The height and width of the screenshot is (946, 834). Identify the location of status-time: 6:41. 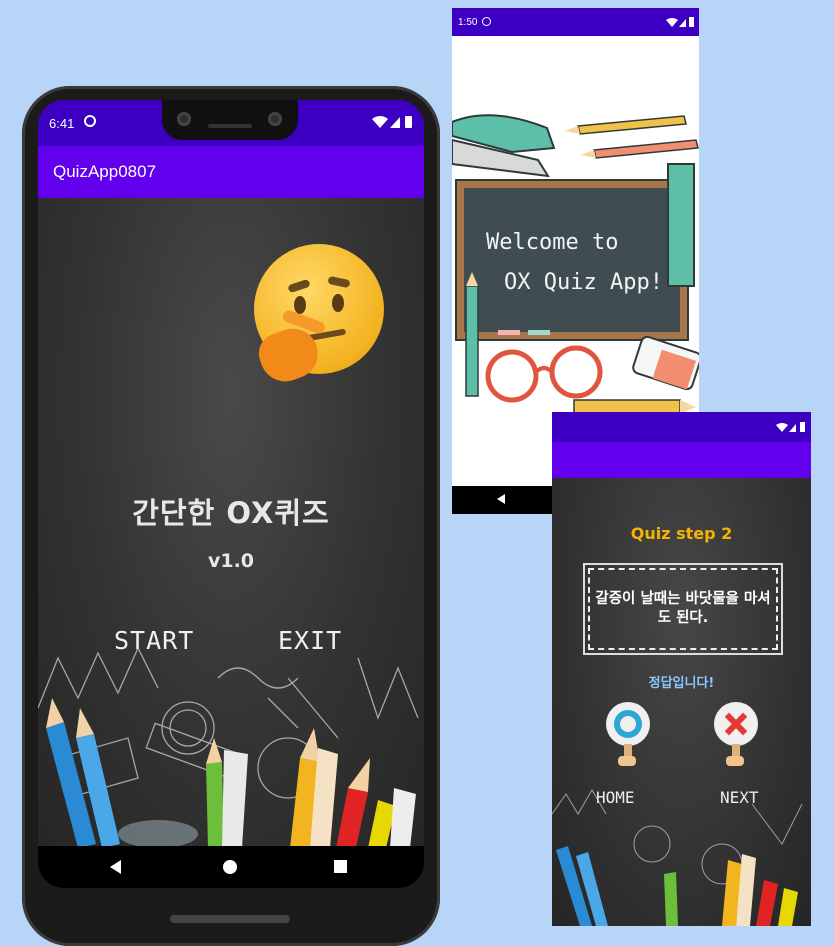
(62, 123).